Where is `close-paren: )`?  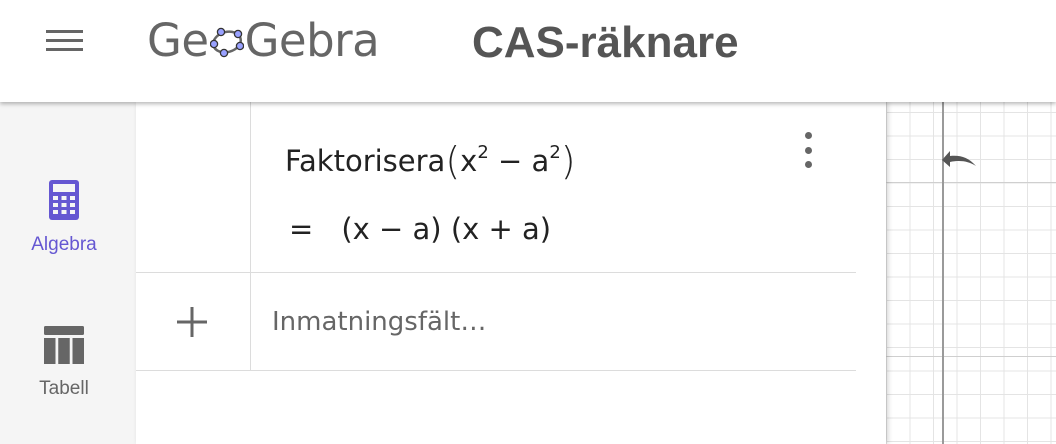
close-paren: ) is located at coordinates (568, 161).